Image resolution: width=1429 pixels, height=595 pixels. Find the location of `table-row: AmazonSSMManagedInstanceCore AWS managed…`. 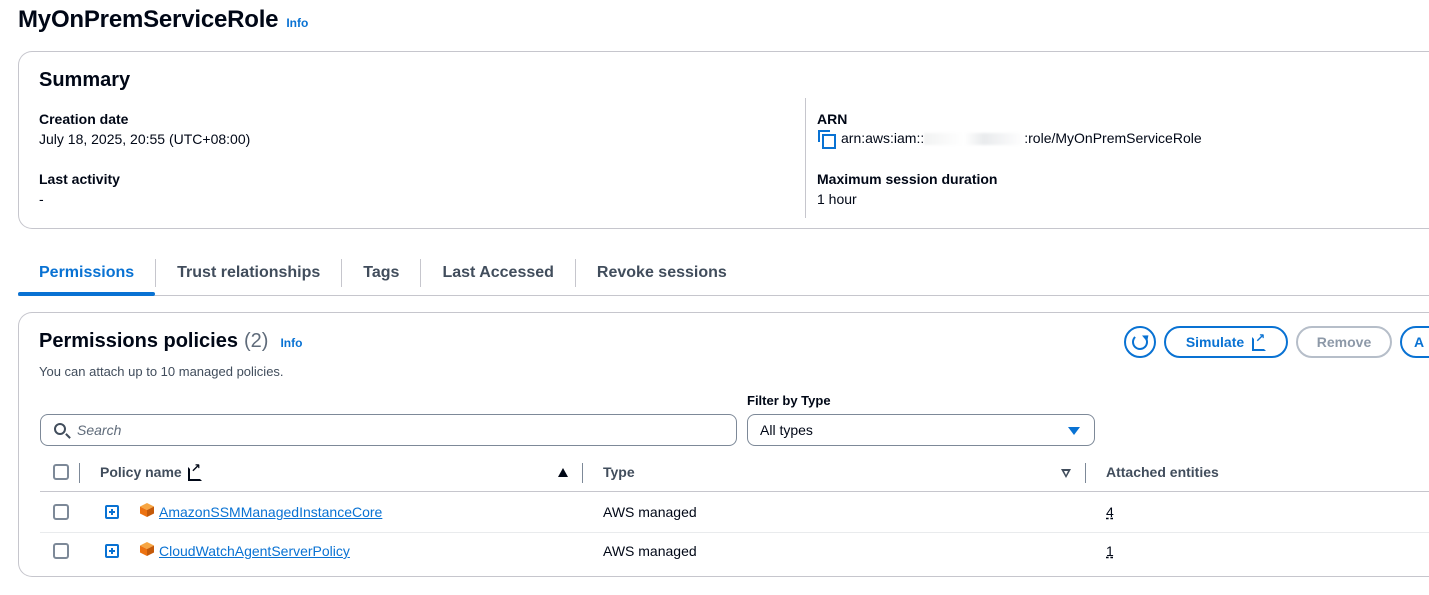

table-row: AmazonSSMManagedInstanceCore AWS managed… is located at coordinates (734, 513).